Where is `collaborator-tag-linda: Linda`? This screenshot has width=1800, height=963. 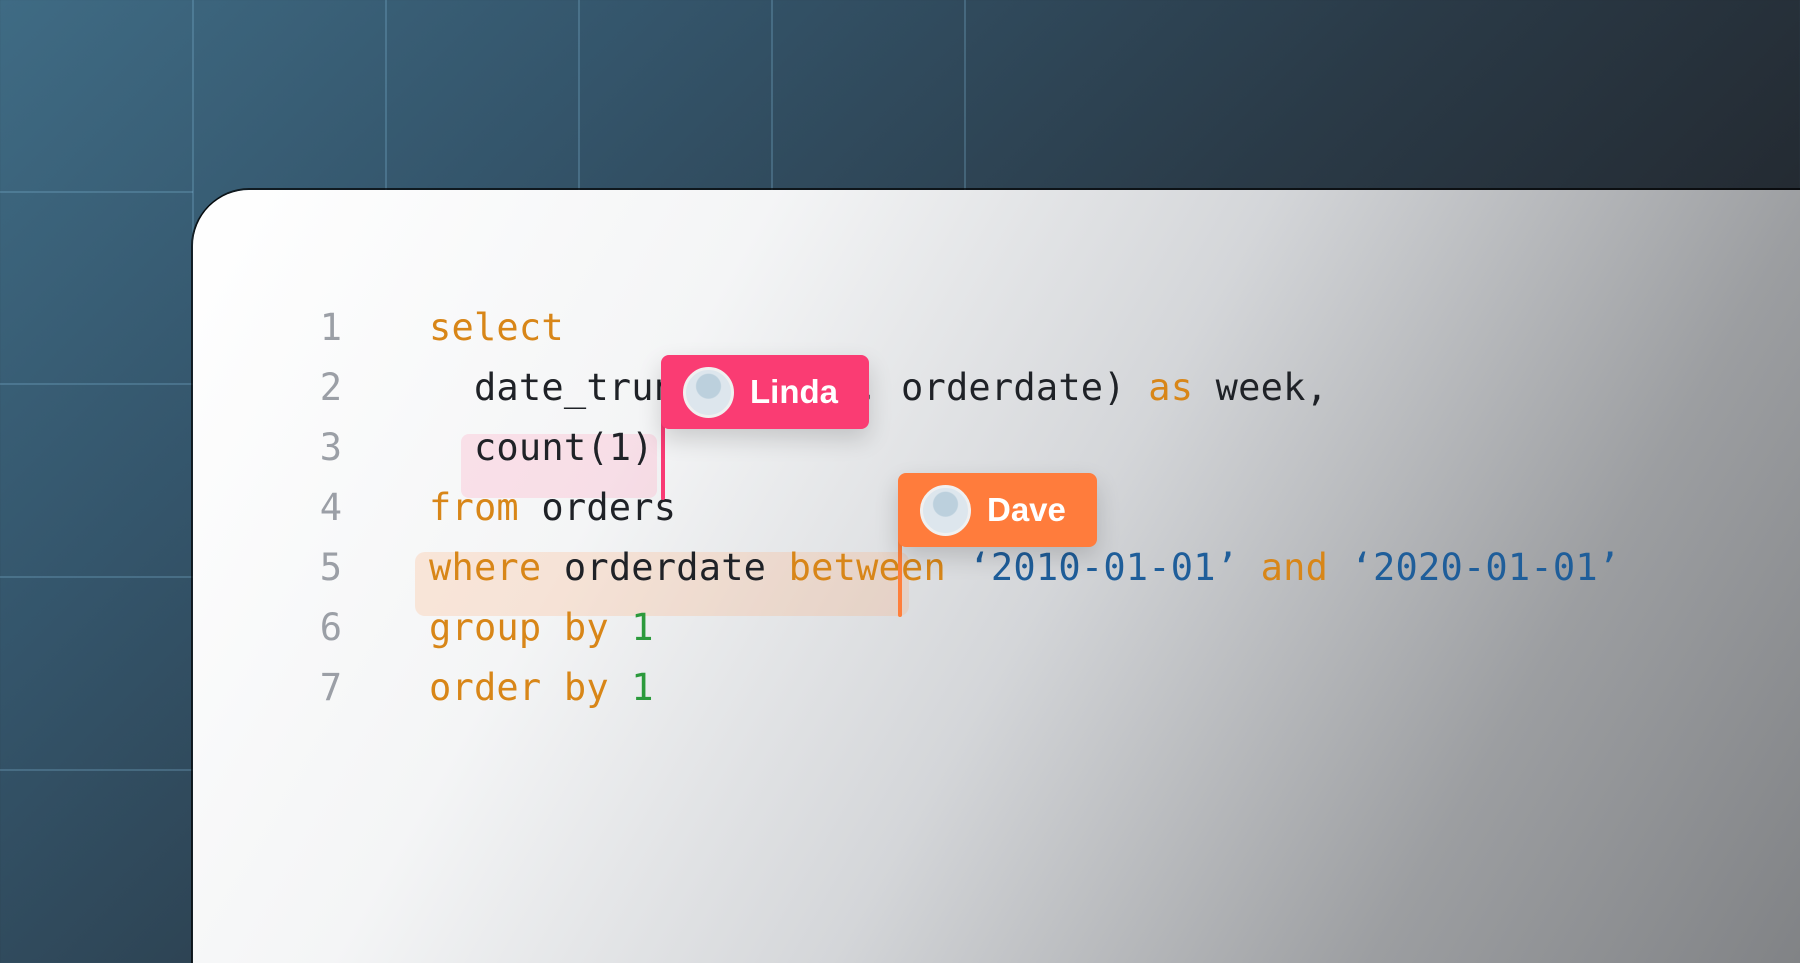 collaborator-tag-linda: Linda is located at coordinates (765, 392).